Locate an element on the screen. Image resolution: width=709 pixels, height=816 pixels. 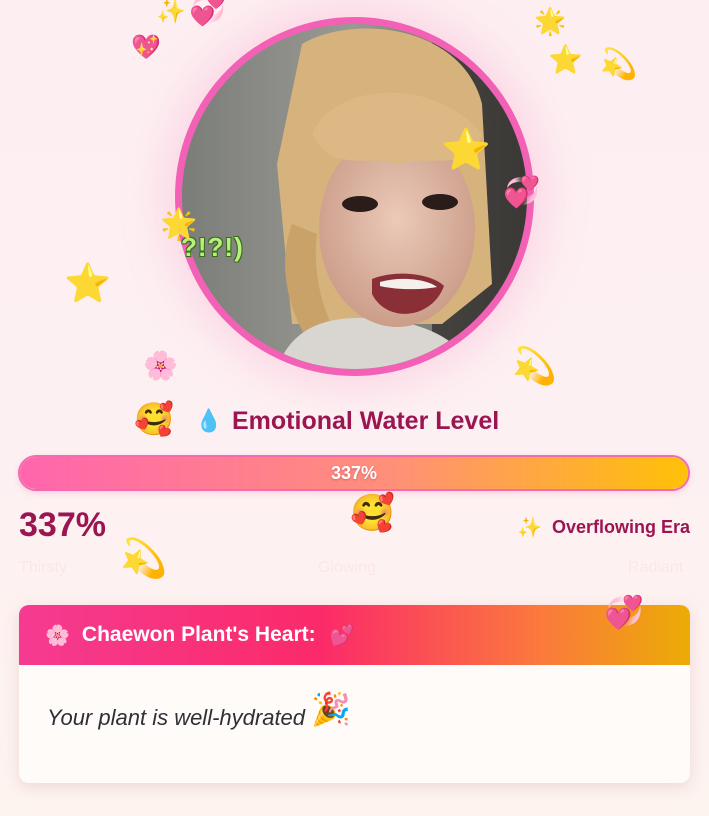
sparkles-icon: 🌟 is located at coordinates (179, 224).